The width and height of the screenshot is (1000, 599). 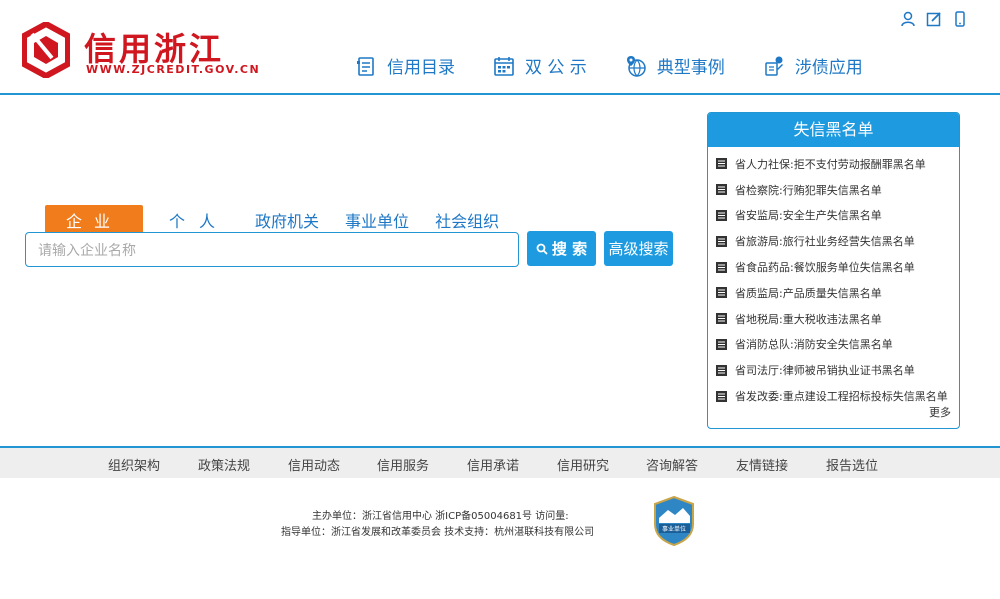 What do you see at coordinates (365, 66) in the screenshot?
I see `catalog-icon` at bounding box center [365, 66].